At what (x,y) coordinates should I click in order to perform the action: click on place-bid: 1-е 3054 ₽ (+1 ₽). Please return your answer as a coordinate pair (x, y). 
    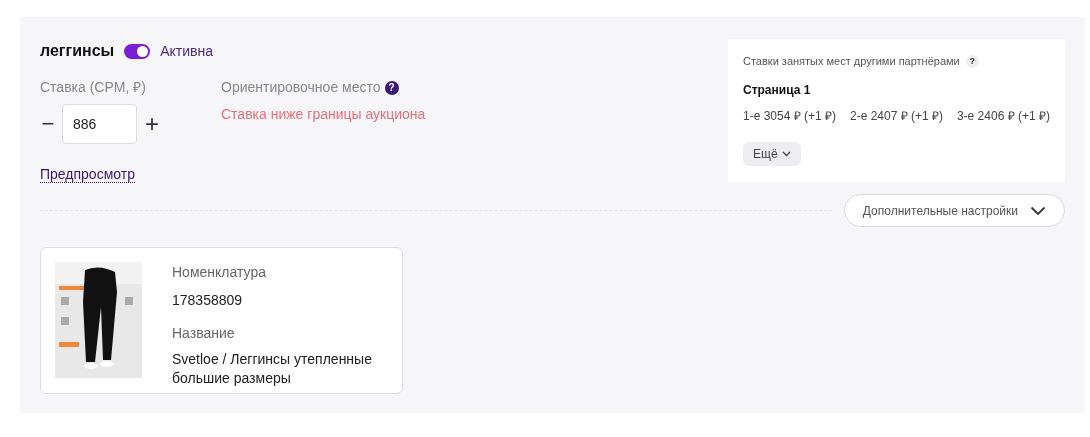
    Looking at the image, I should click on (790, 116).